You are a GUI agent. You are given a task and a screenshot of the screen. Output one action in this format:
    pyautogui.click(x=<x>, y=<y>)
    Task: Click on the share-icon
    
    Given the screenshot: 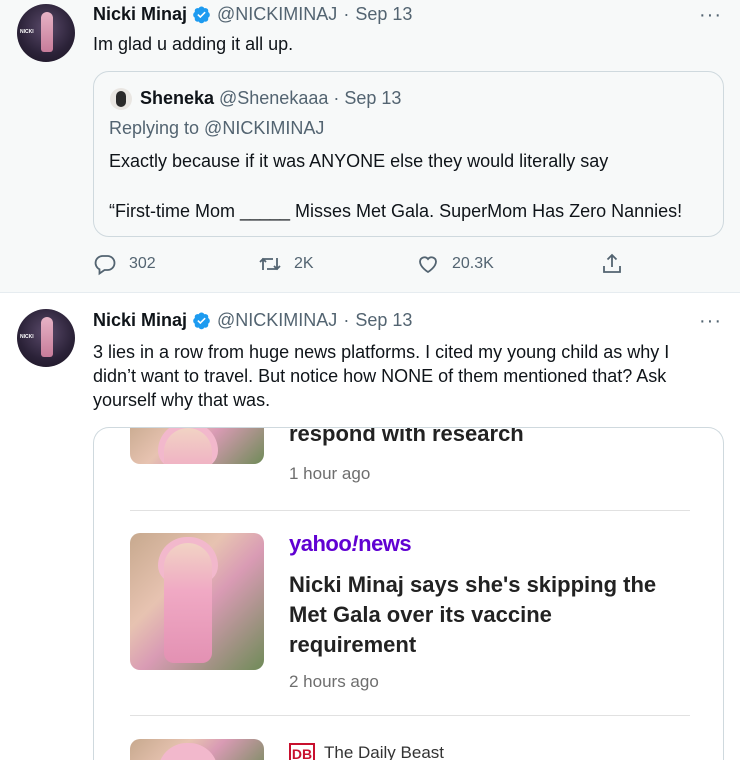 What is the action you would take?
    pyautogui.click(x=612, y=263)
    